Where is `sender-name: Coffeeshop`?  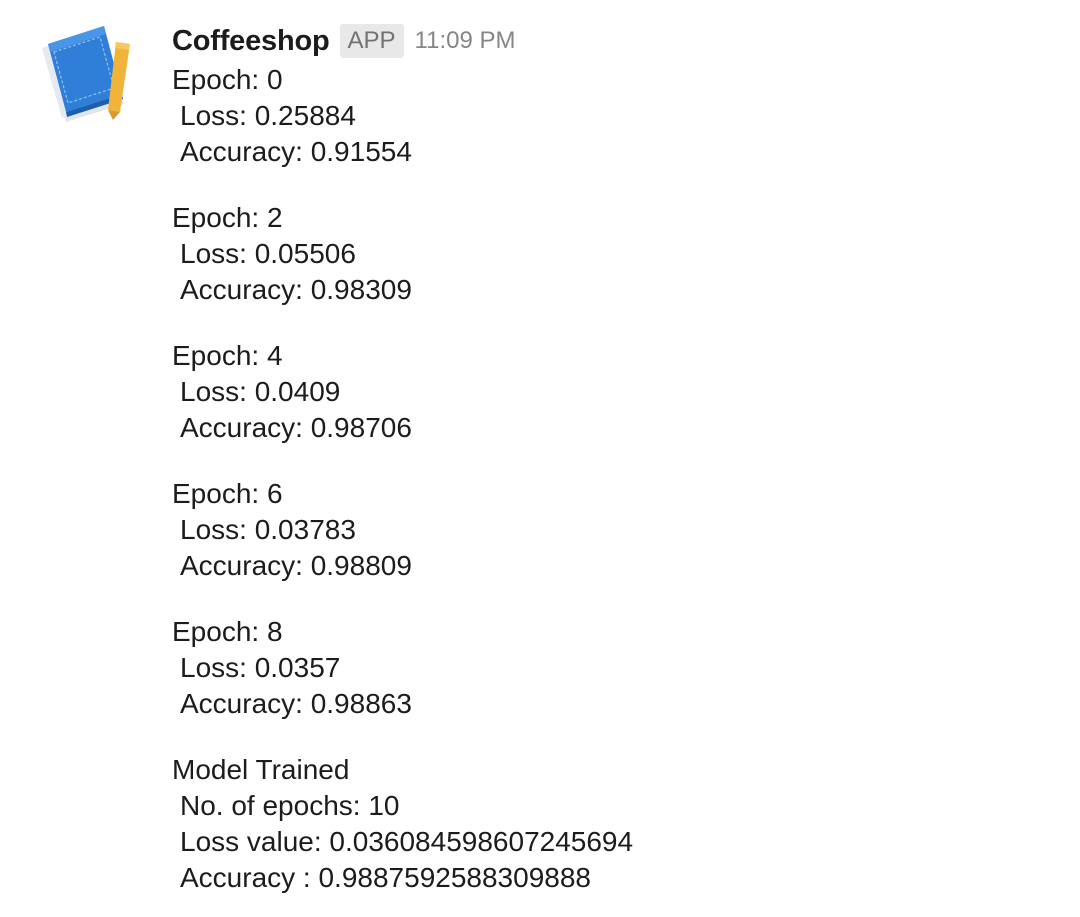
sender-name: Coffeeshop is located at coordinates (251, 41).